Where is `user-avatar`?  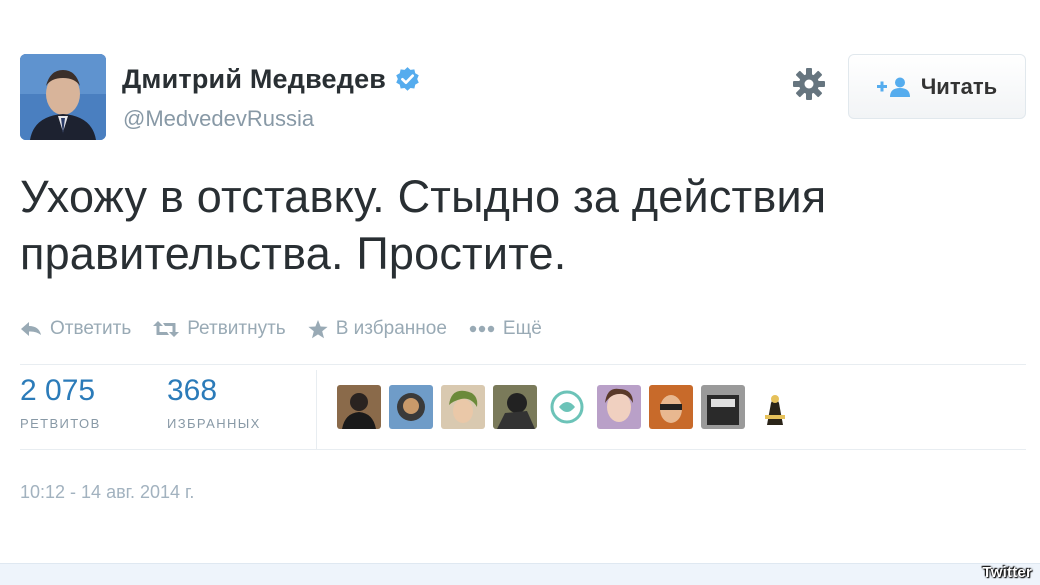
user-avatar is located at coordinates (63, 97).